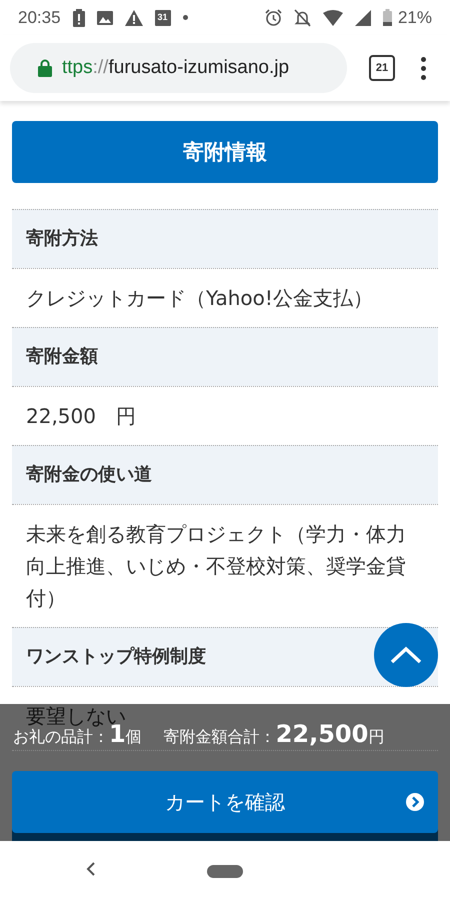  What do you see at coordinates (376, 737) in the screenshot?
I see `currency-unit: 円` at bounding box center [376, 737].